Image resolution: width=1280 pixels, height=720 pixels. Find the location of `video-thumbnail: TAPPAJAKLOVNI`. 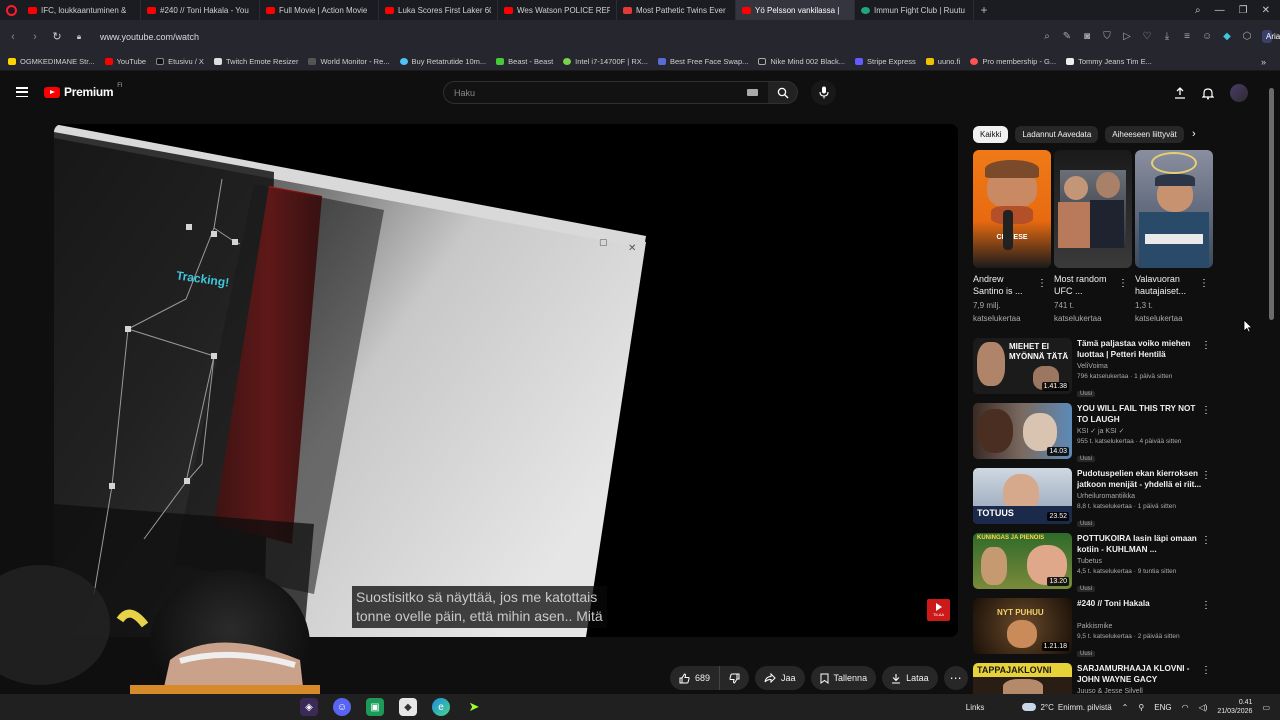

video-thumbnail: TAPPAJAKLOVNI is located at coordinates (1022, 680).